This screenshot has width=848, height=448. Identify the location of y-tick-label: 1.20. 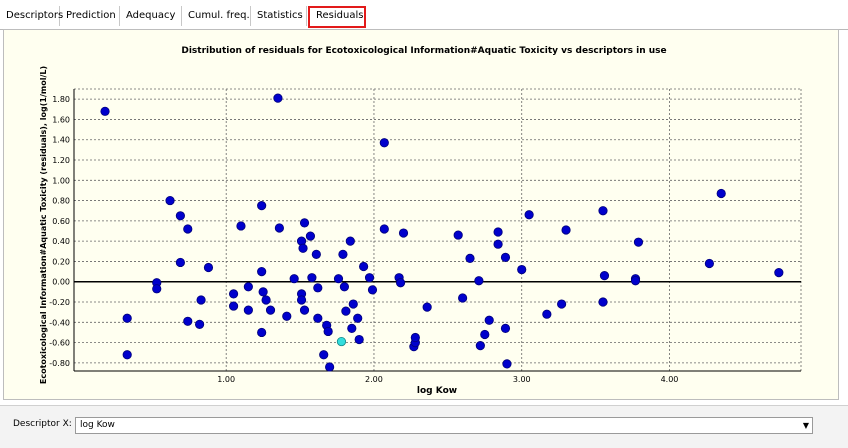
(61, 160).